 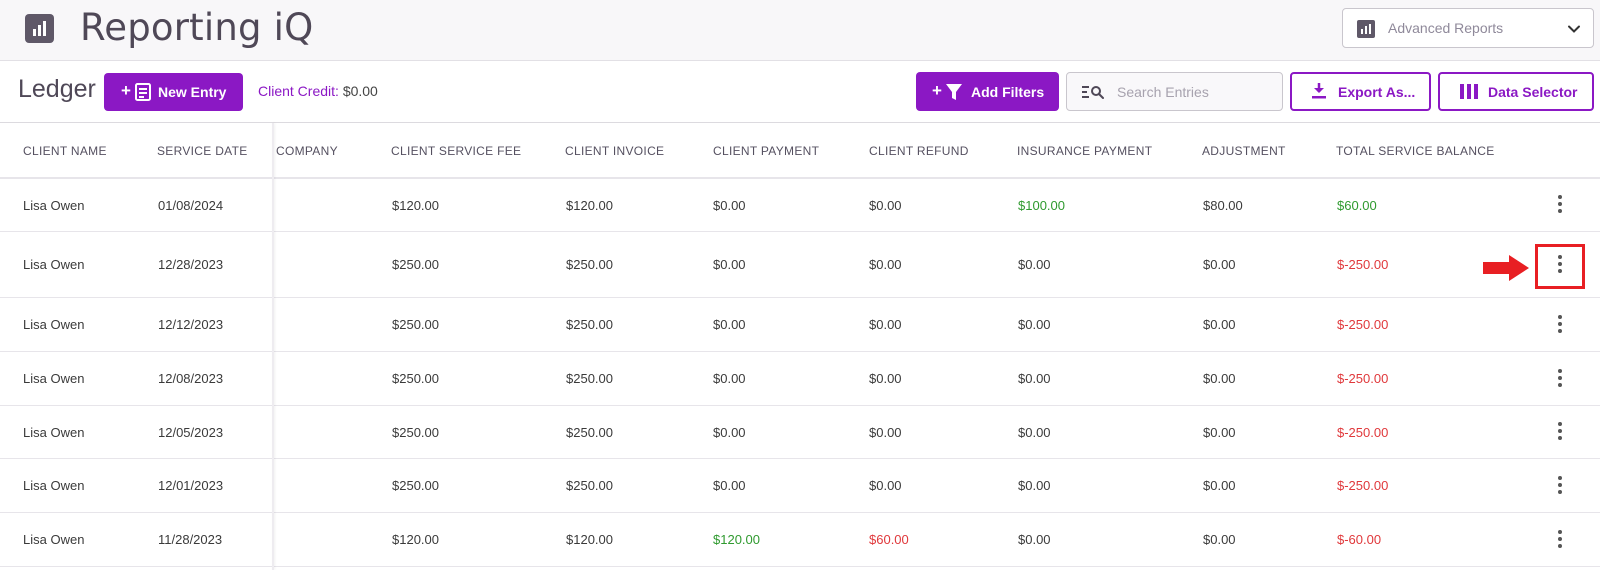 I want to click on report-type-select: Advanced Reports, so click(x=1468, y=28).